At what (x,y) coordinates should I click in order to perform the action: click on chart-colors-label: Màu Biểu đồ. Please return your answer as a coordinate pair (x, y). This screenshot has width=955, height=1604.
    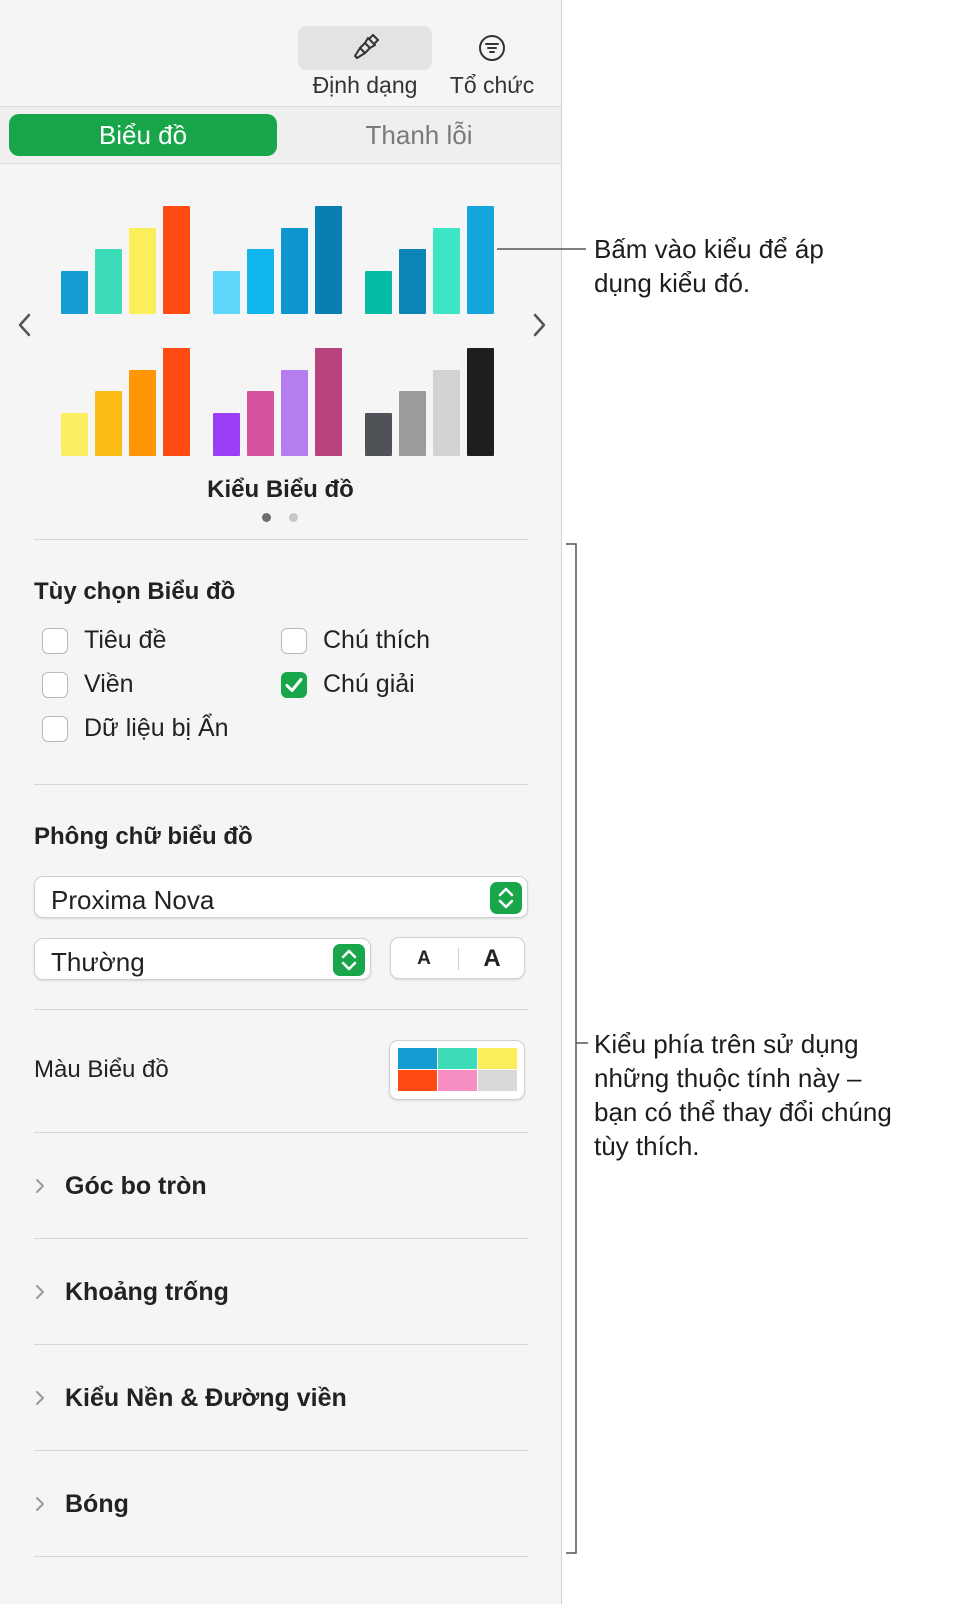
    Looking at the image, I should click on (101, 1069).